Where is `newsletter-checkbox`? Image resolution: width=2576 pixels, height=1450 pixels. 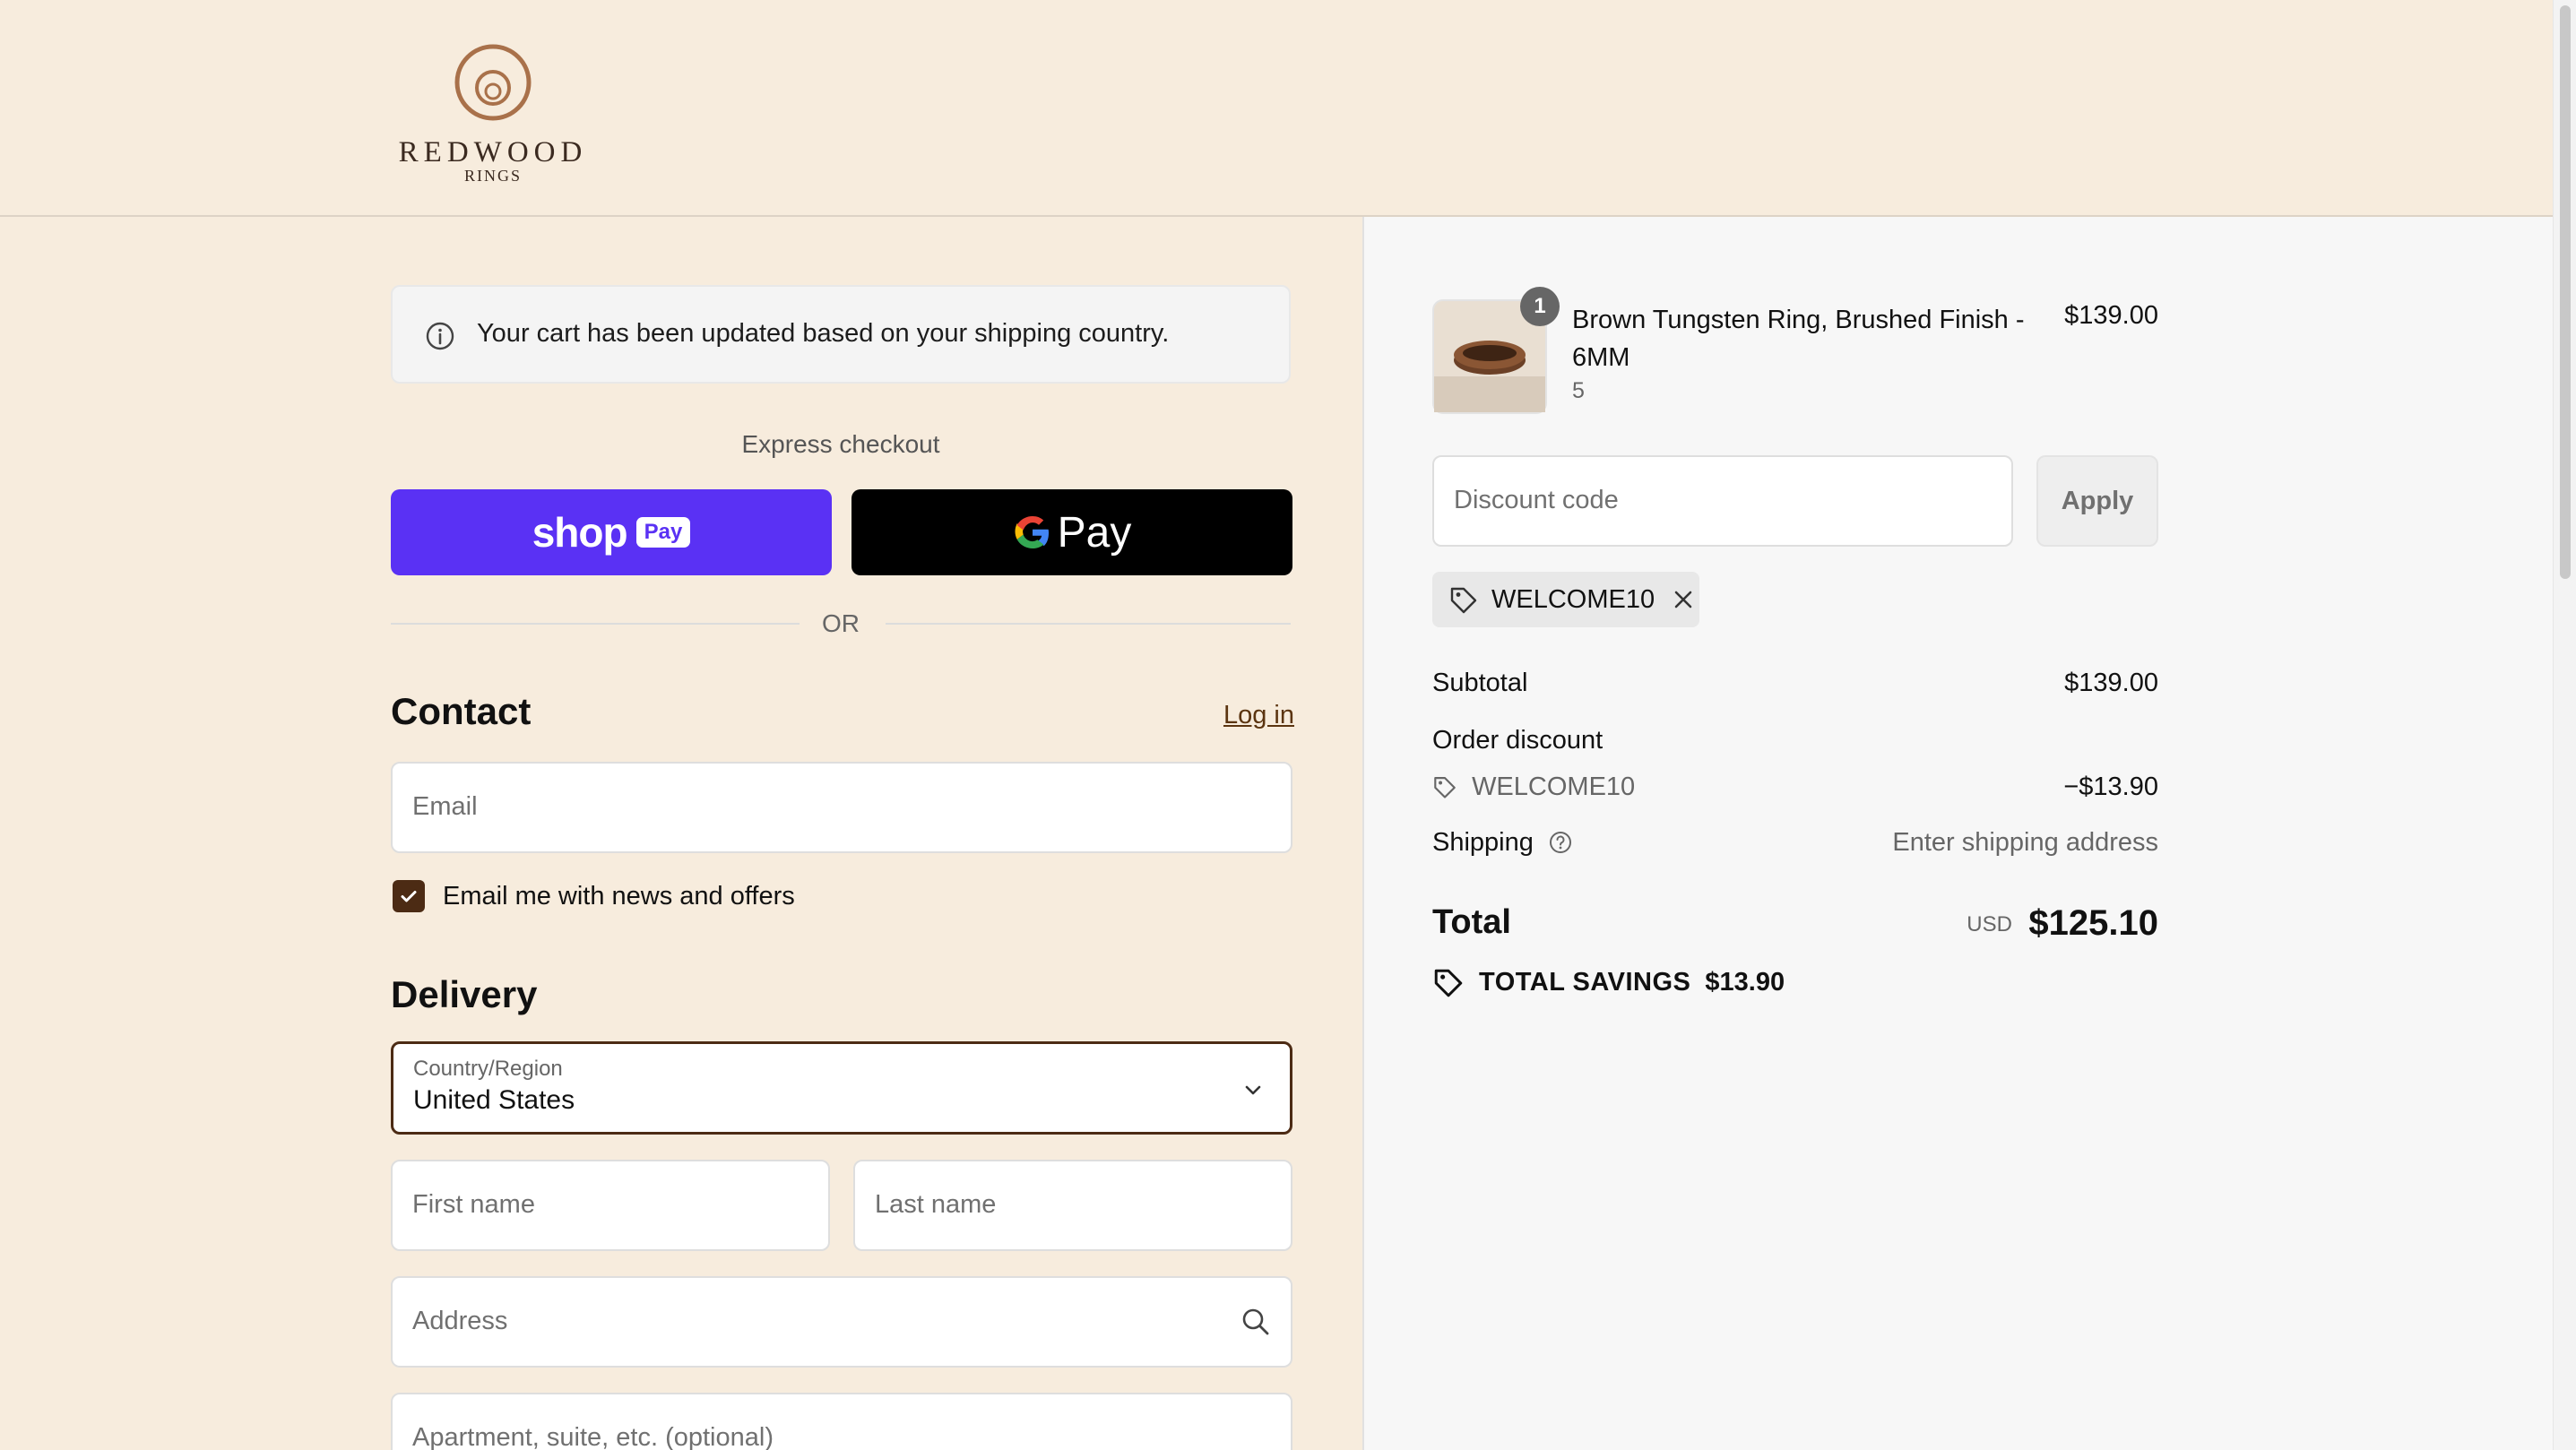
newsletter-checkbox is located at coordinates (409, 896).